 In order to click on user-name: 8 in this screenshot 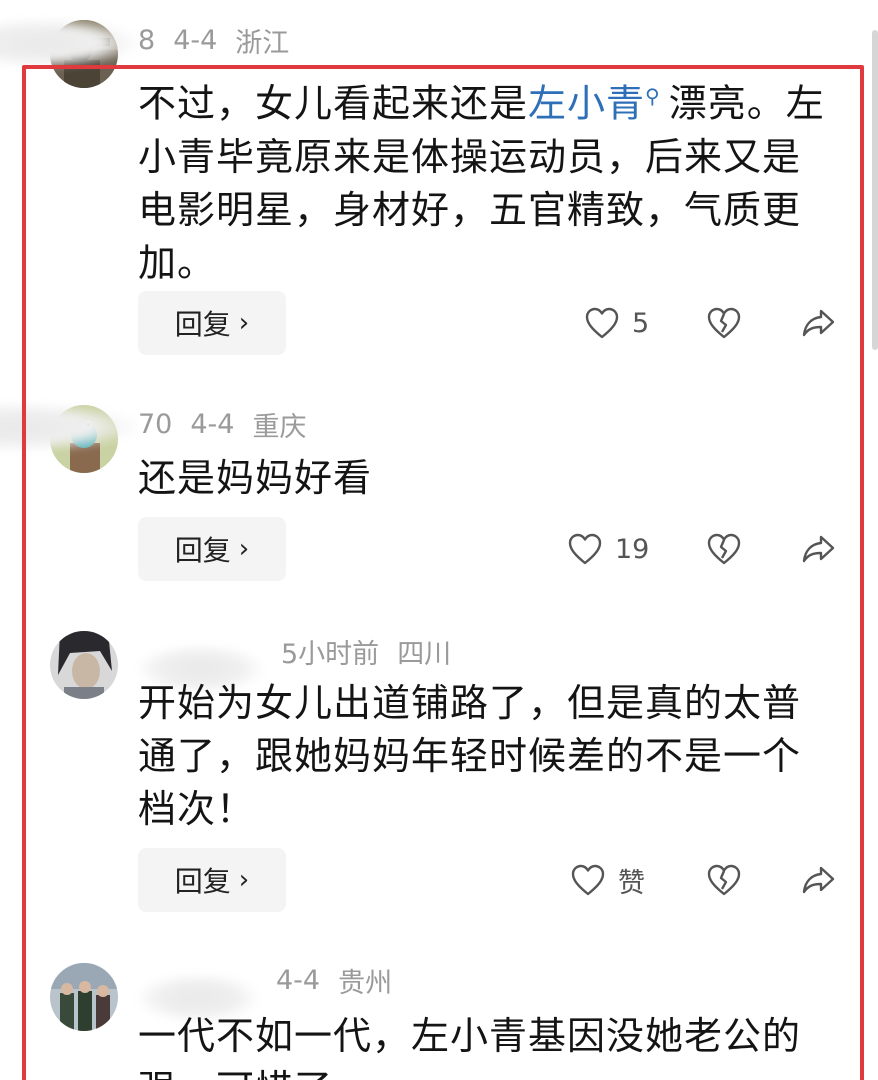, I will do `click(77, 42)`.